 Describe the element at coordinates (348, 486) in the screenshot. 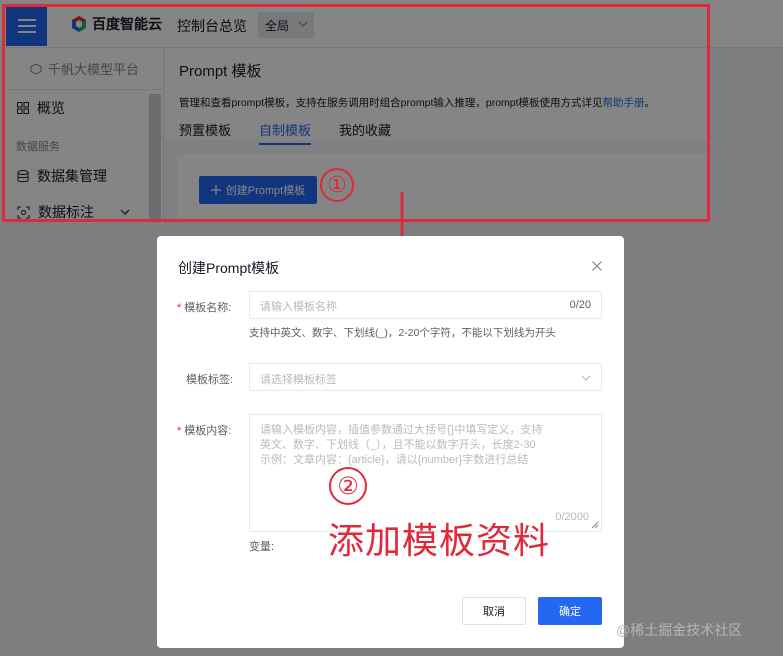

I see `step-2-marker: ②` at that location.